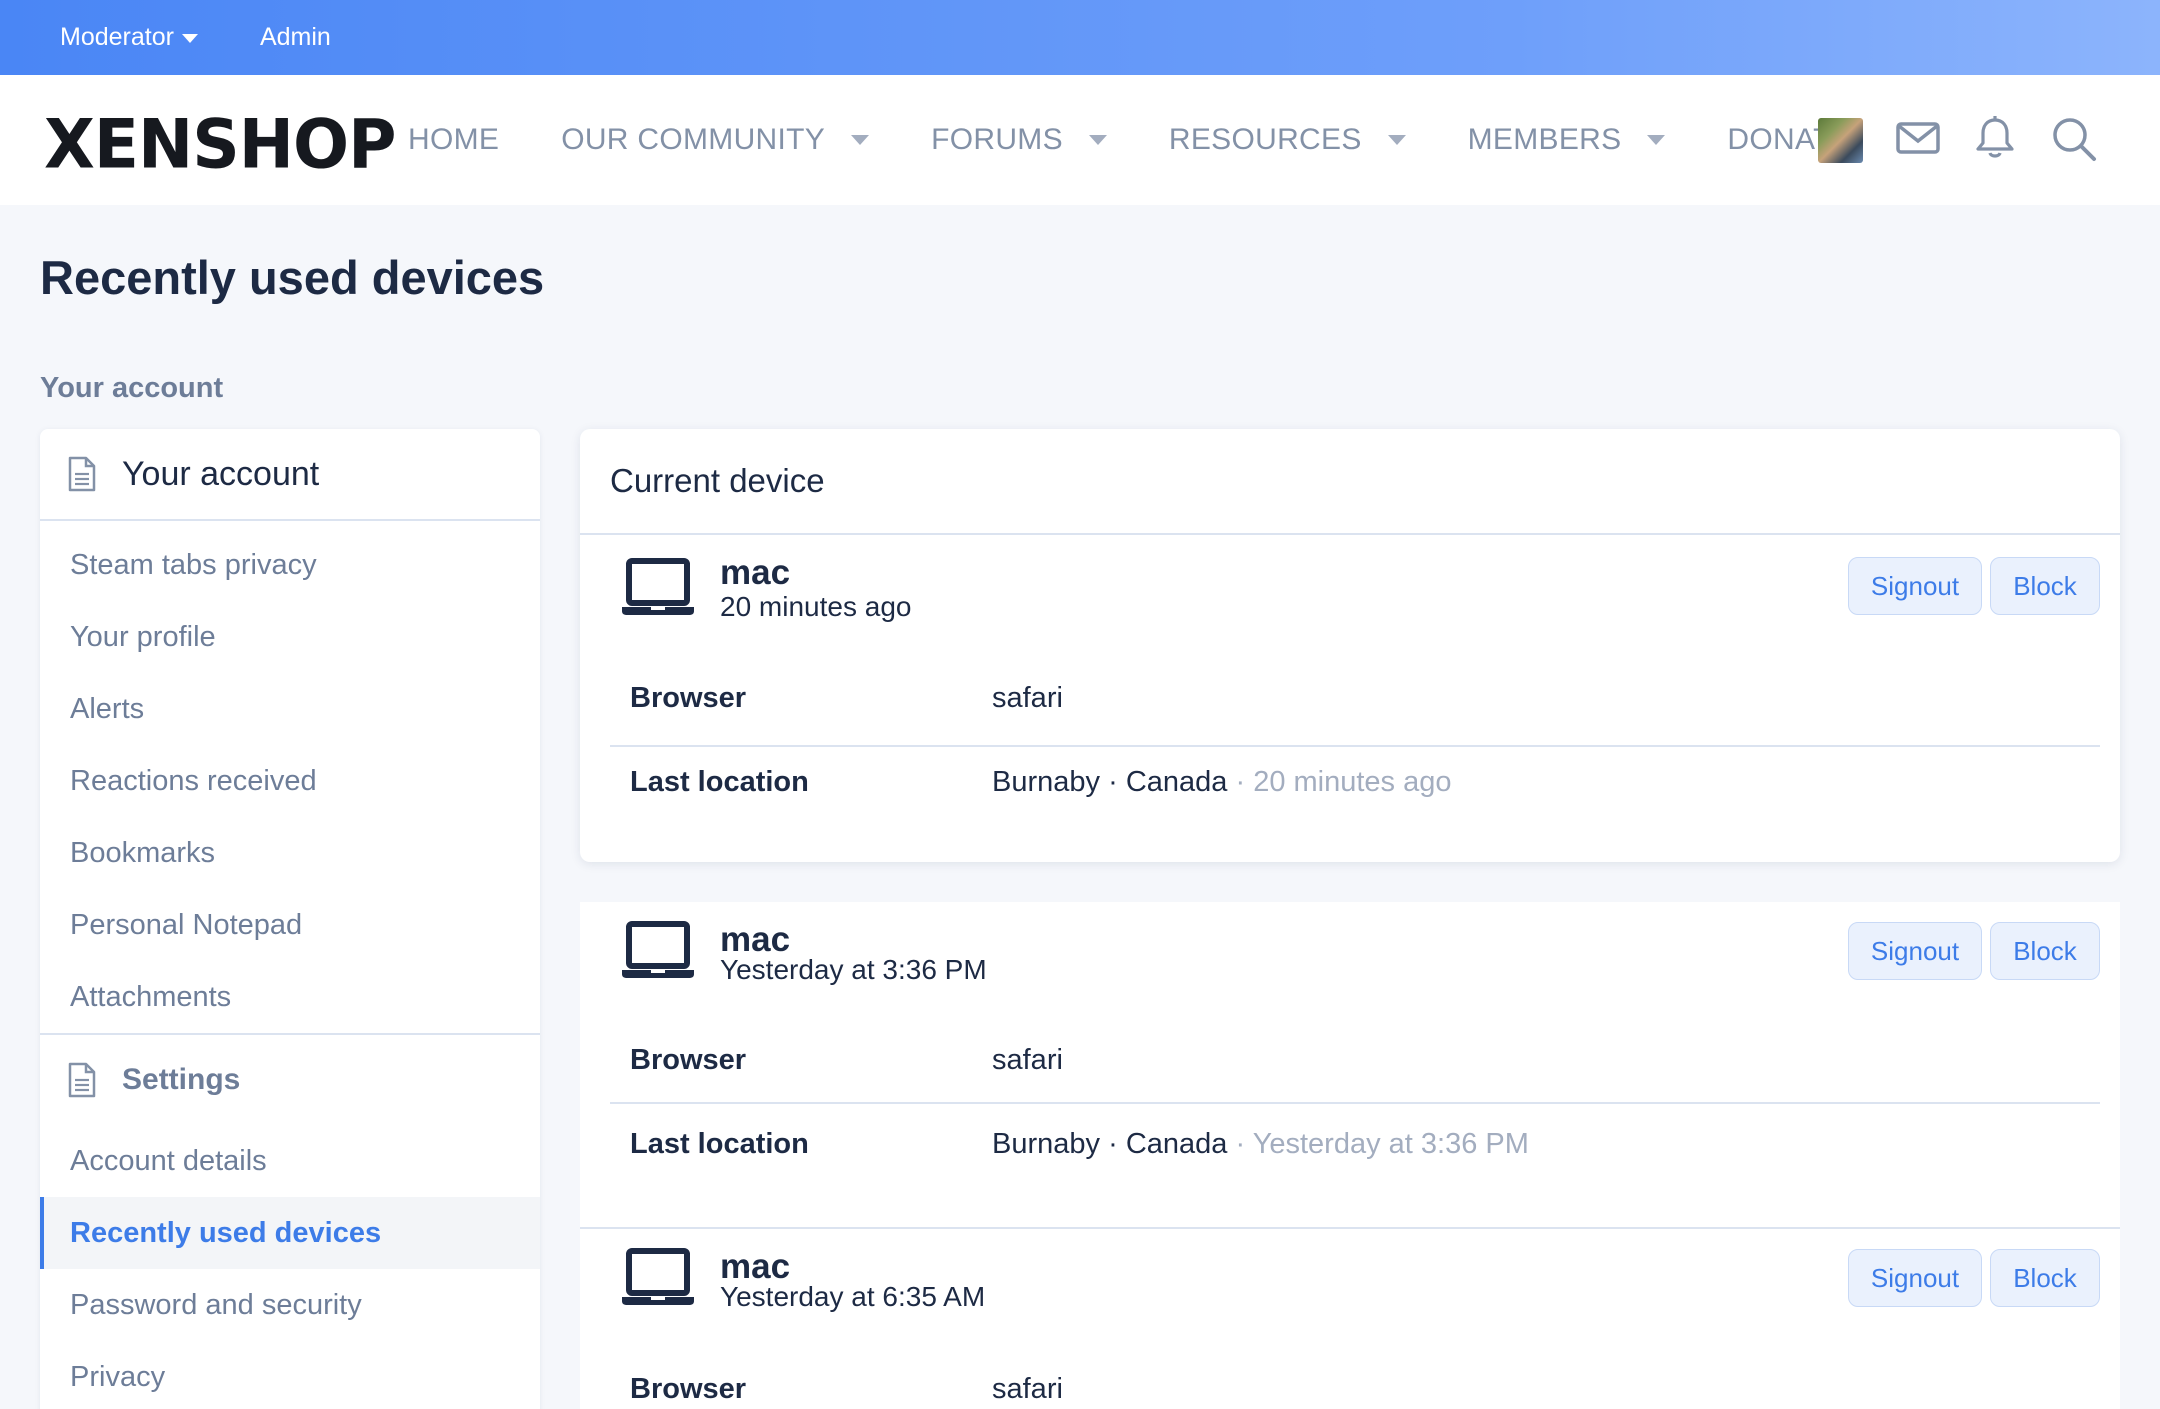 This screenshot has height=1409, width=2160. What do you see at coordinates (1265, 139) in the screenshot?
I see `nav-resources-label: RESOURCES` at bounding box center [1265, 139].